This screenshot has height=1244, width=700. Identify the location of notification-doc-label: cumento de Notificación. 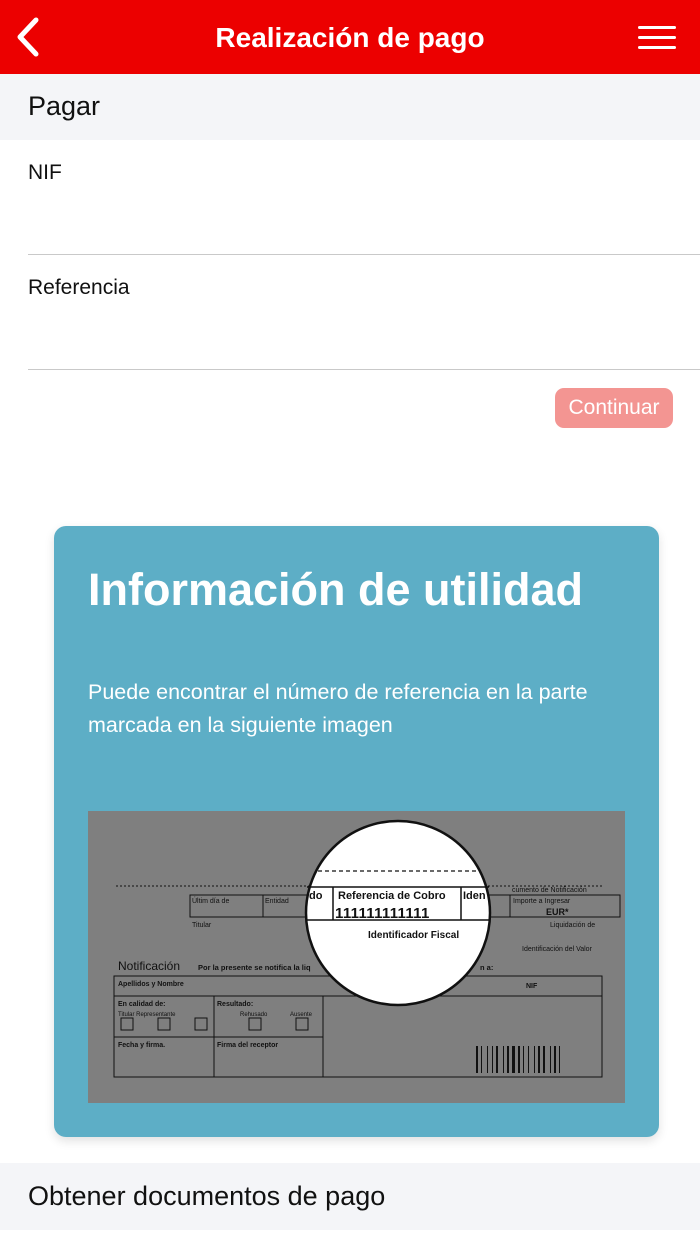
(549, 890).